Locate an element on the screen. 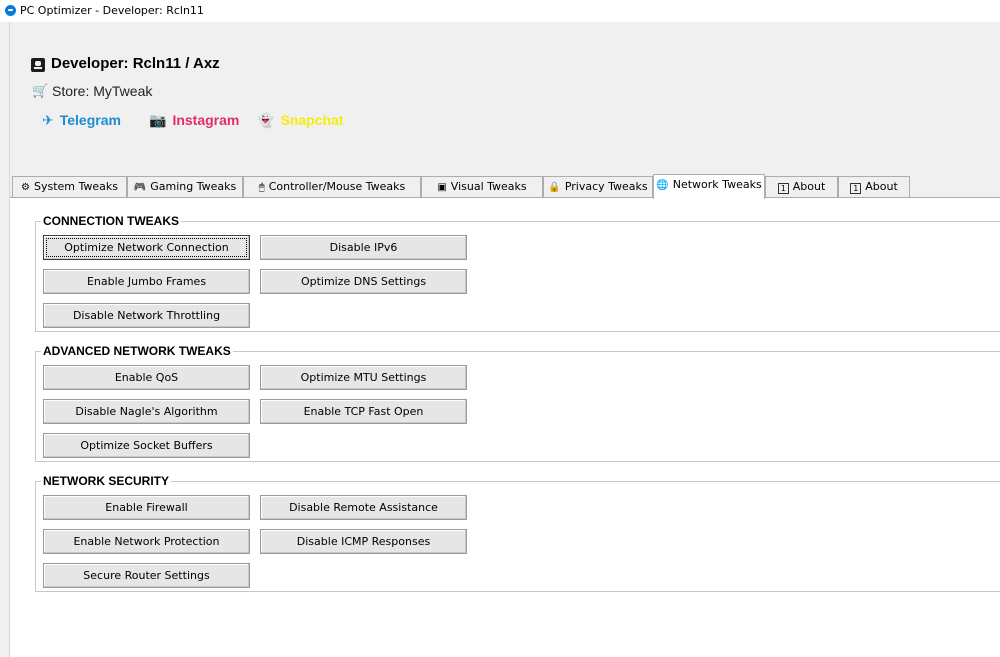  snapchat-link: 👻 Snapchat is located at coordinates (300, 120).